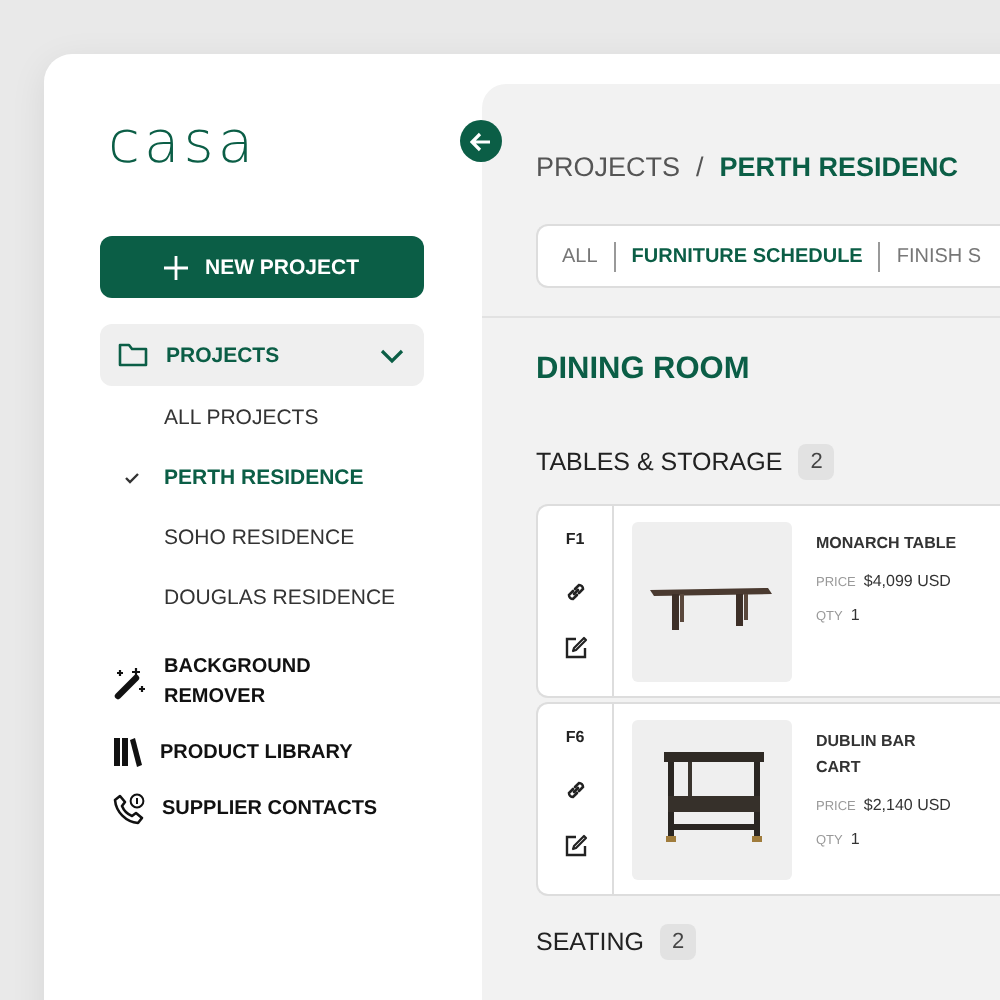 This screenshot has height=1000, width=1000. What do you see at coordinates (291, 682) in the screenshot?
I see `tool-item: BACKGROUND REMOVER` at bounding box center [291, 682].